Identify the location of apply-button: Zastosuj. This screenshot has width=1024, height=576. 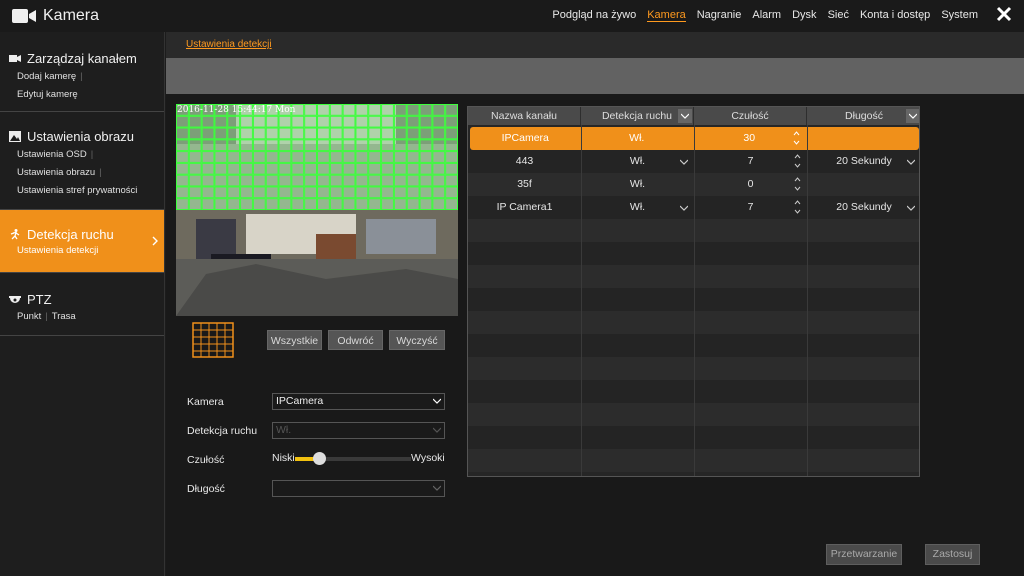
(952, 554).